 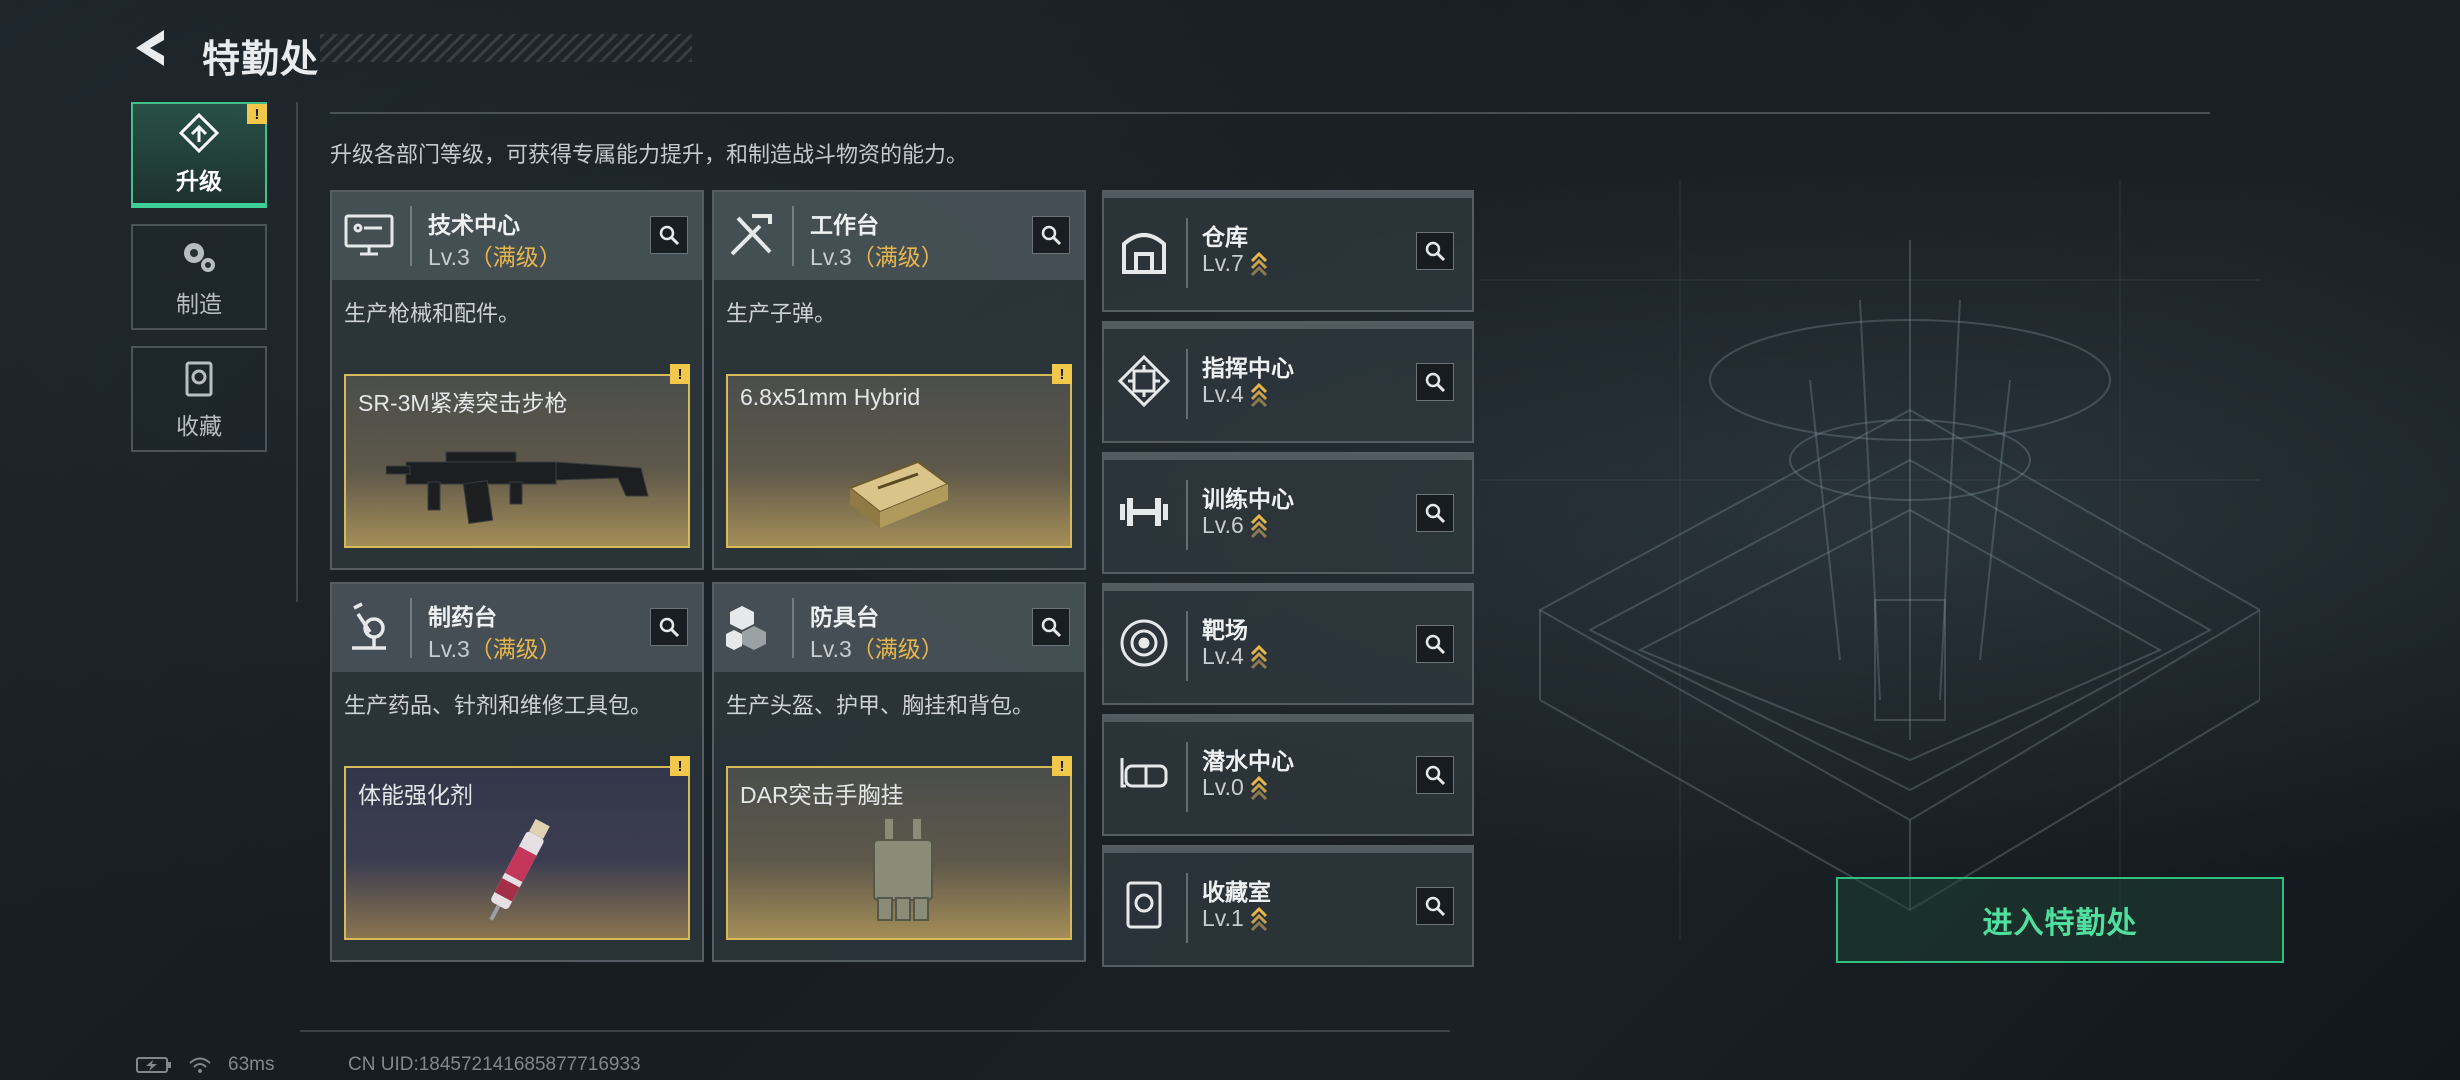 I want to click on tab-craft: 制造, so click(x=199, y=277).